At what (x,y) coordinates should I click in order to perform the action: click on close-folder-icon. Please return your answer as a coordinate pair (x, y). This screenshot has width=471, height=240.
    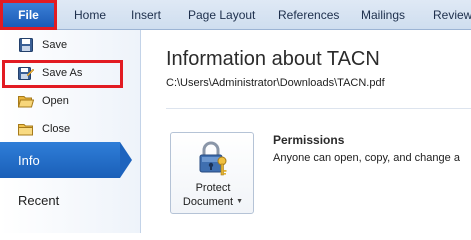
    Looking at the image, I should click on (26, 129).